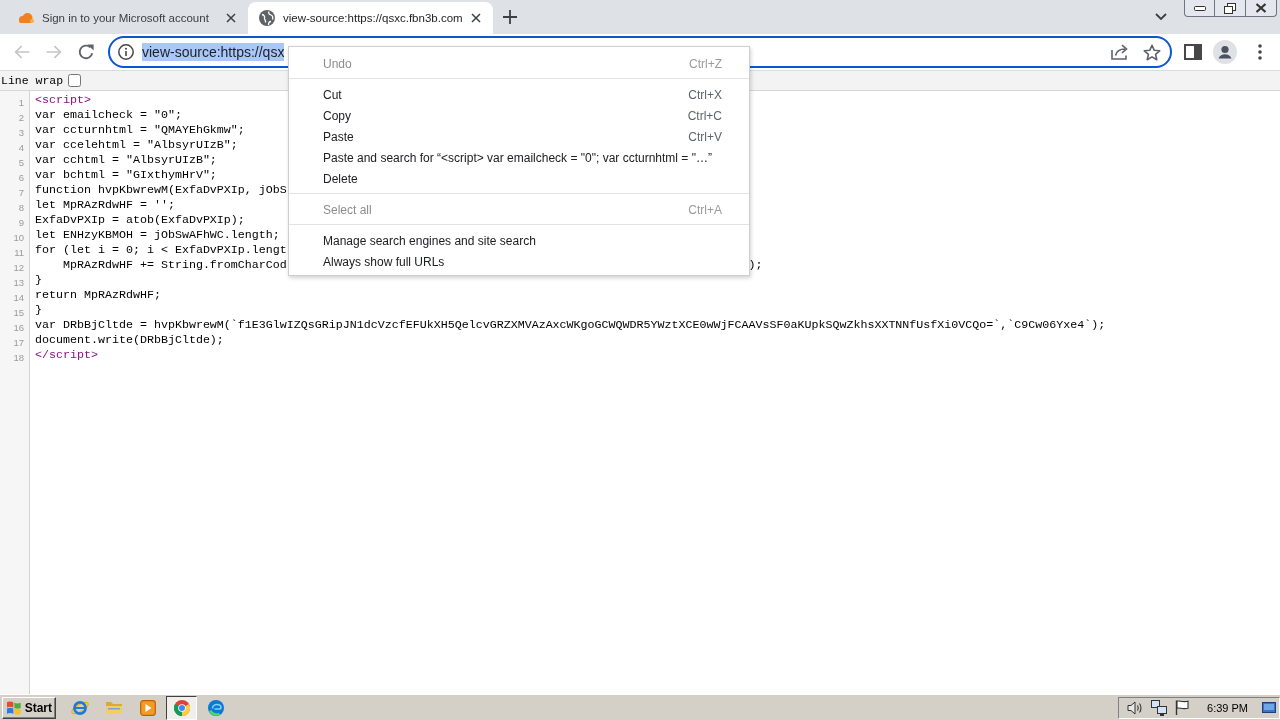 The height and width of the screenshot is (720, 1280). What do you see at coordinates (1193, 52) in the screenshot?
I see `side-panel-icon` at bounding box center [1193, 52].